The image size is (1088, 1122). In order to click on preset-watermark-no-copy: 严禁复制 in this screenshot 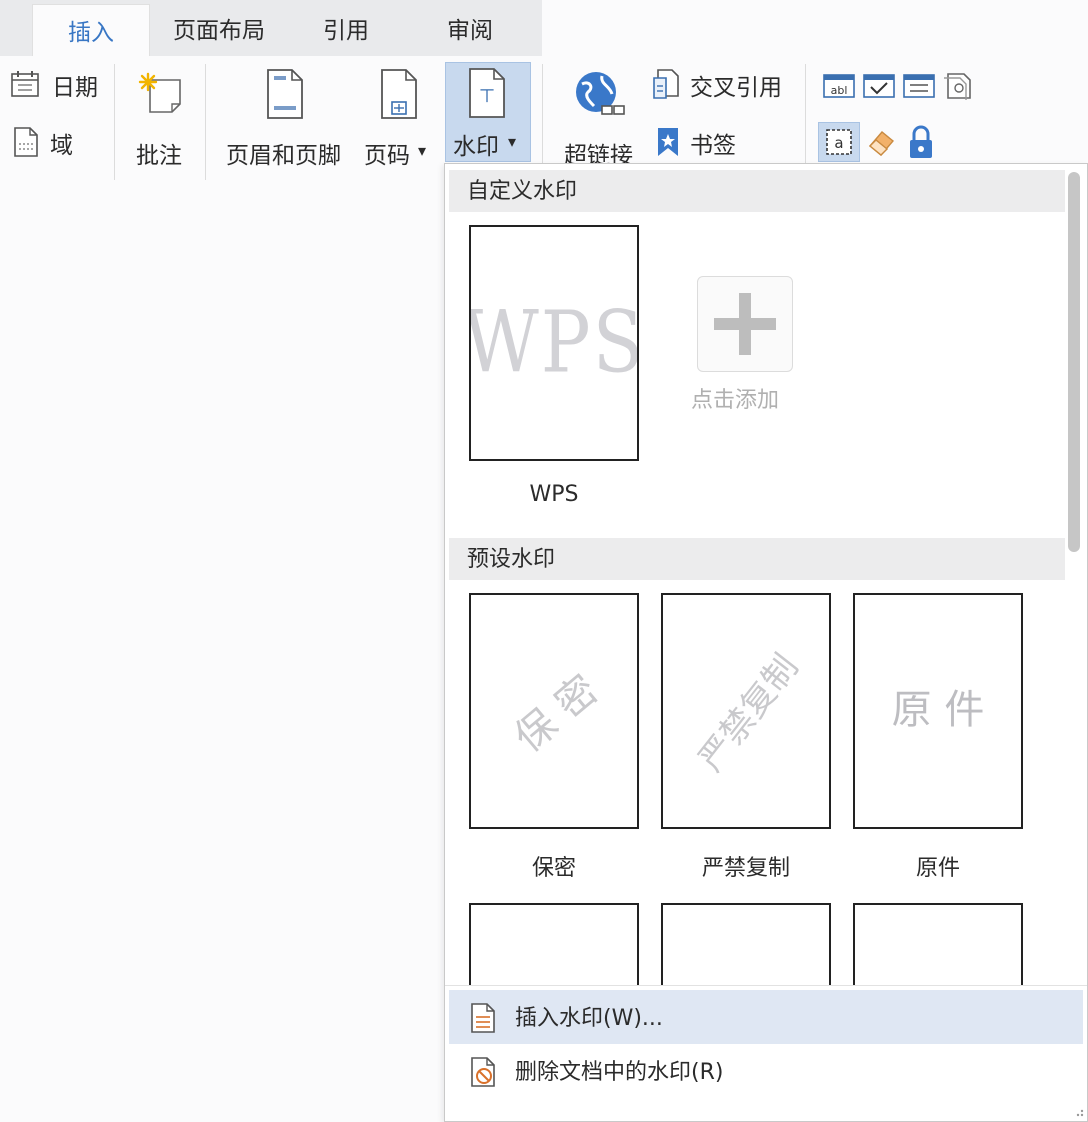, I will do `click(746, 711)`.